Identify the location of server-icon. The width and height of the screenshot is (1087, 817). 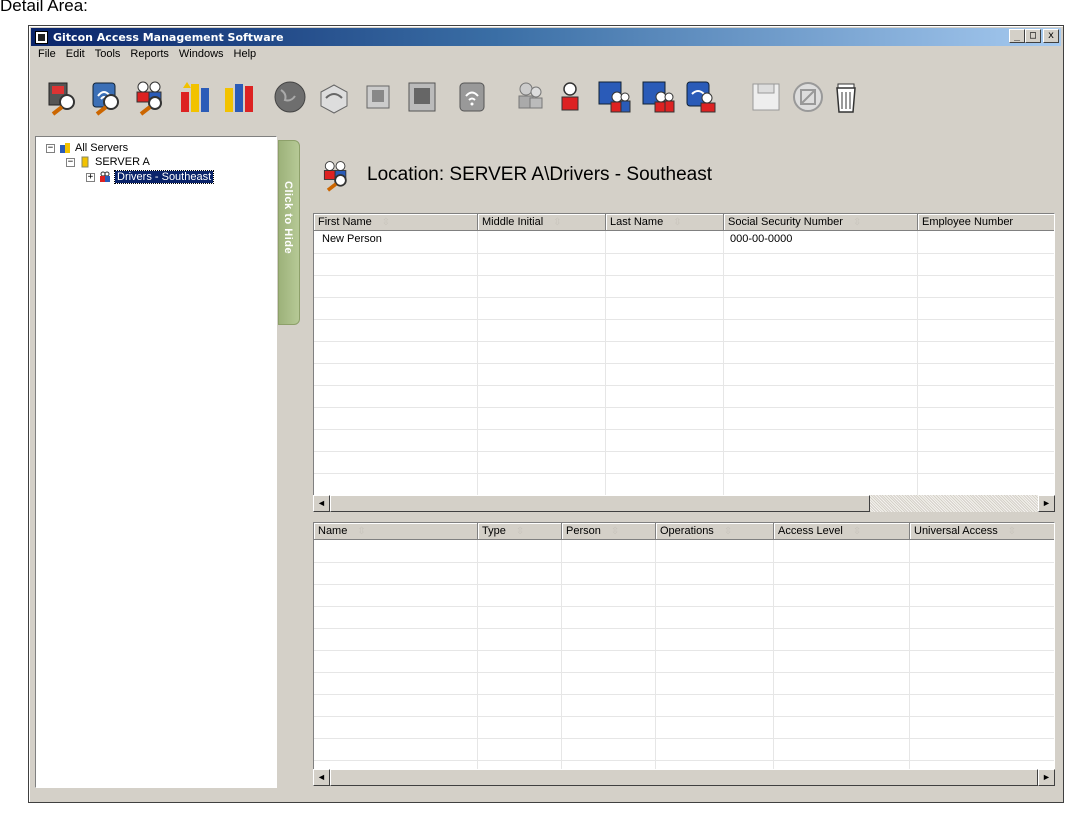
(85, 162).